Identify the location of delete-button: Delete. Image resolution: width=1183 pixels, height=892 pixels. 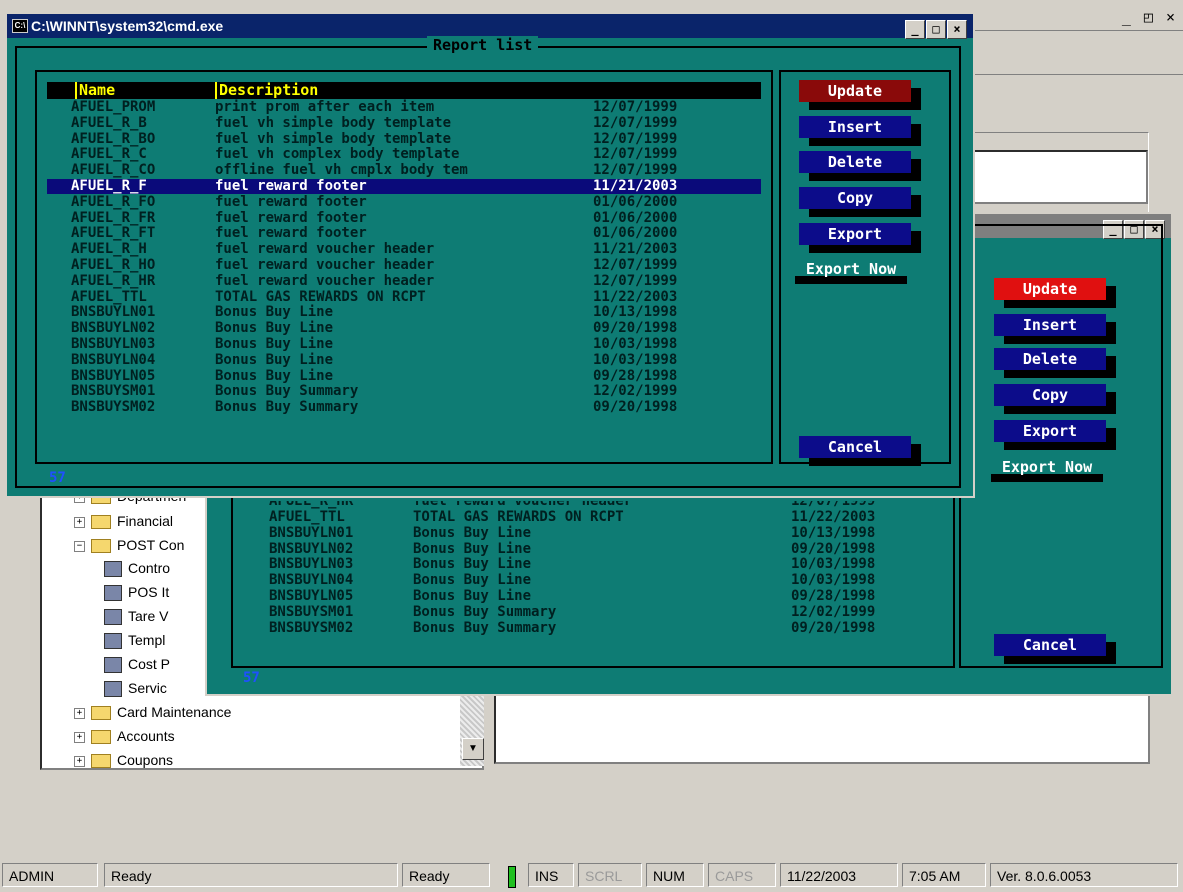
(855, 162).